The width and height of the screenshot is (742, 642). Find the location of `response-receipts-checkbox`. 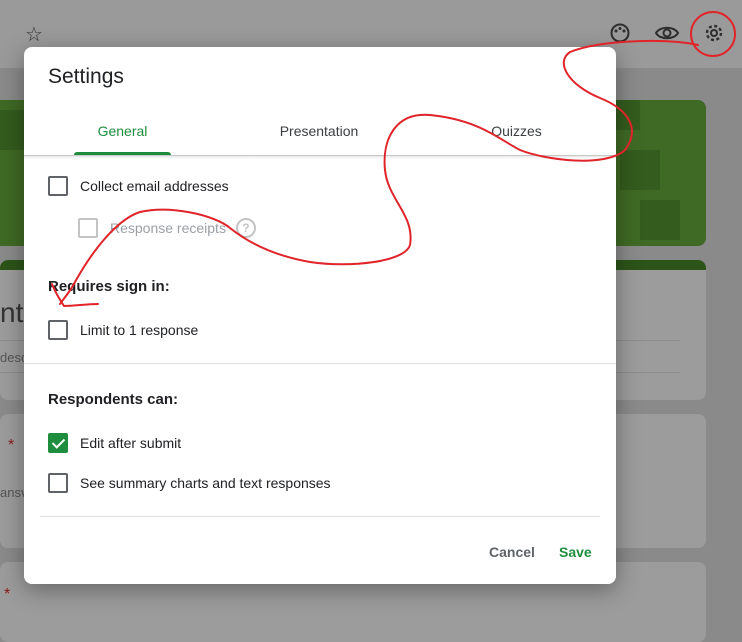

response-receipts-checkbox is located at coordinates (88, 228).